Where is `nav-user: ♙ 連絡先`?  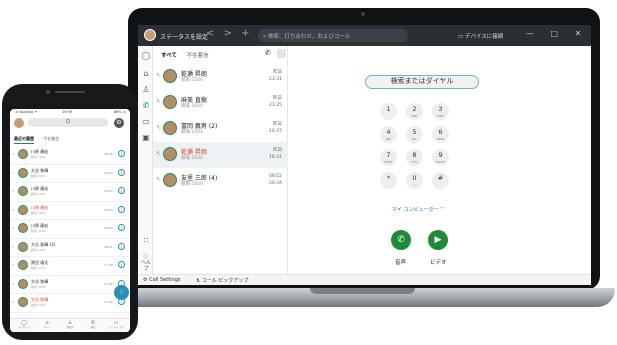 nav-user: ♙ 連絡先 is located at coordinates (70, 324).